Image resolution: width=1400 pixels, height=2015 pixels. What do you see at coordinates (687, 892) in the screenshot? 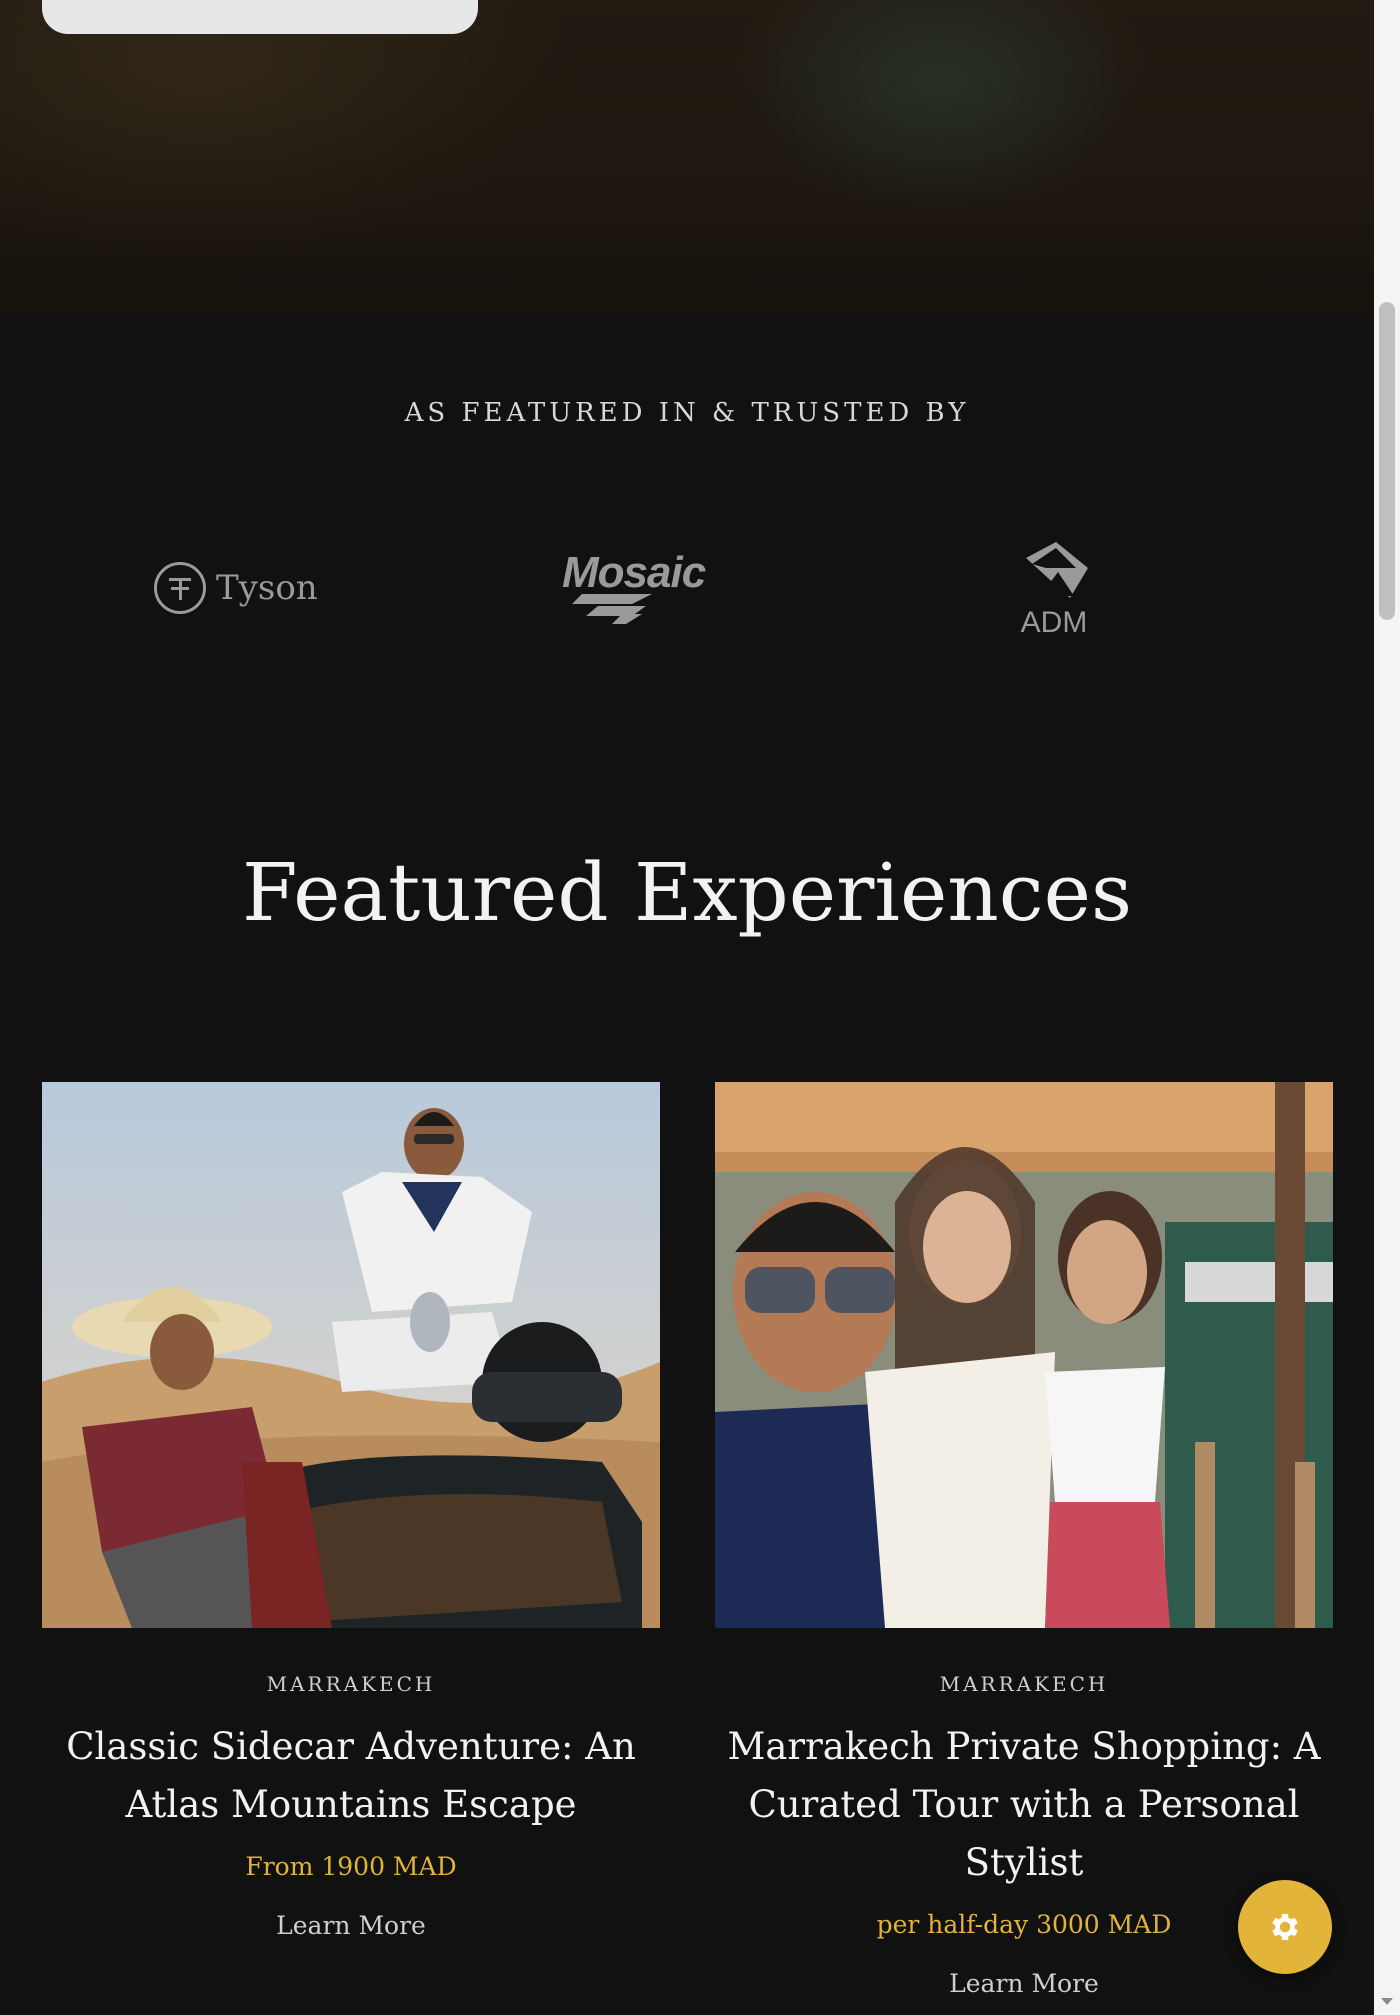
I see `section-title: Featured Experiences` at bounding box center [687, 892].